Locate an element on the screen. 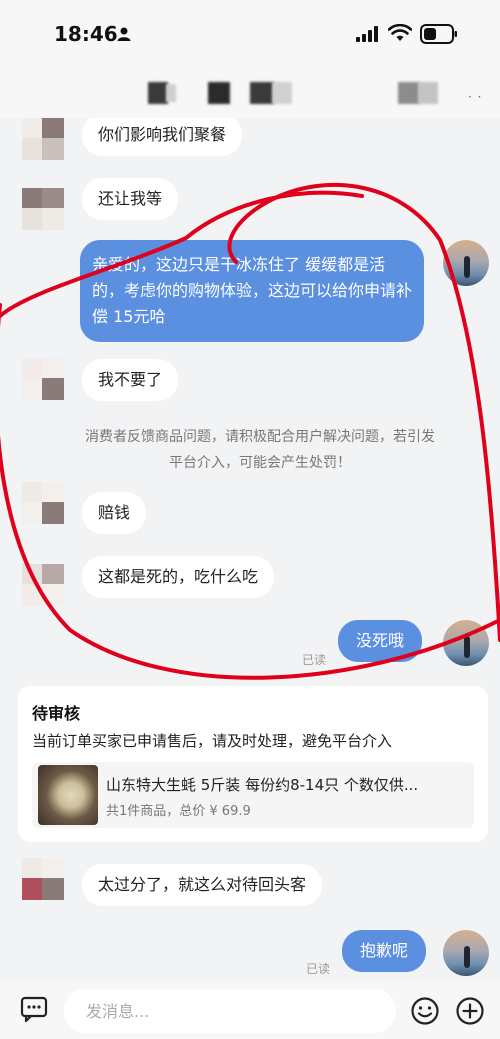  message-bubble-outgoing: 没死哦 is located at coordinates (380, 641).